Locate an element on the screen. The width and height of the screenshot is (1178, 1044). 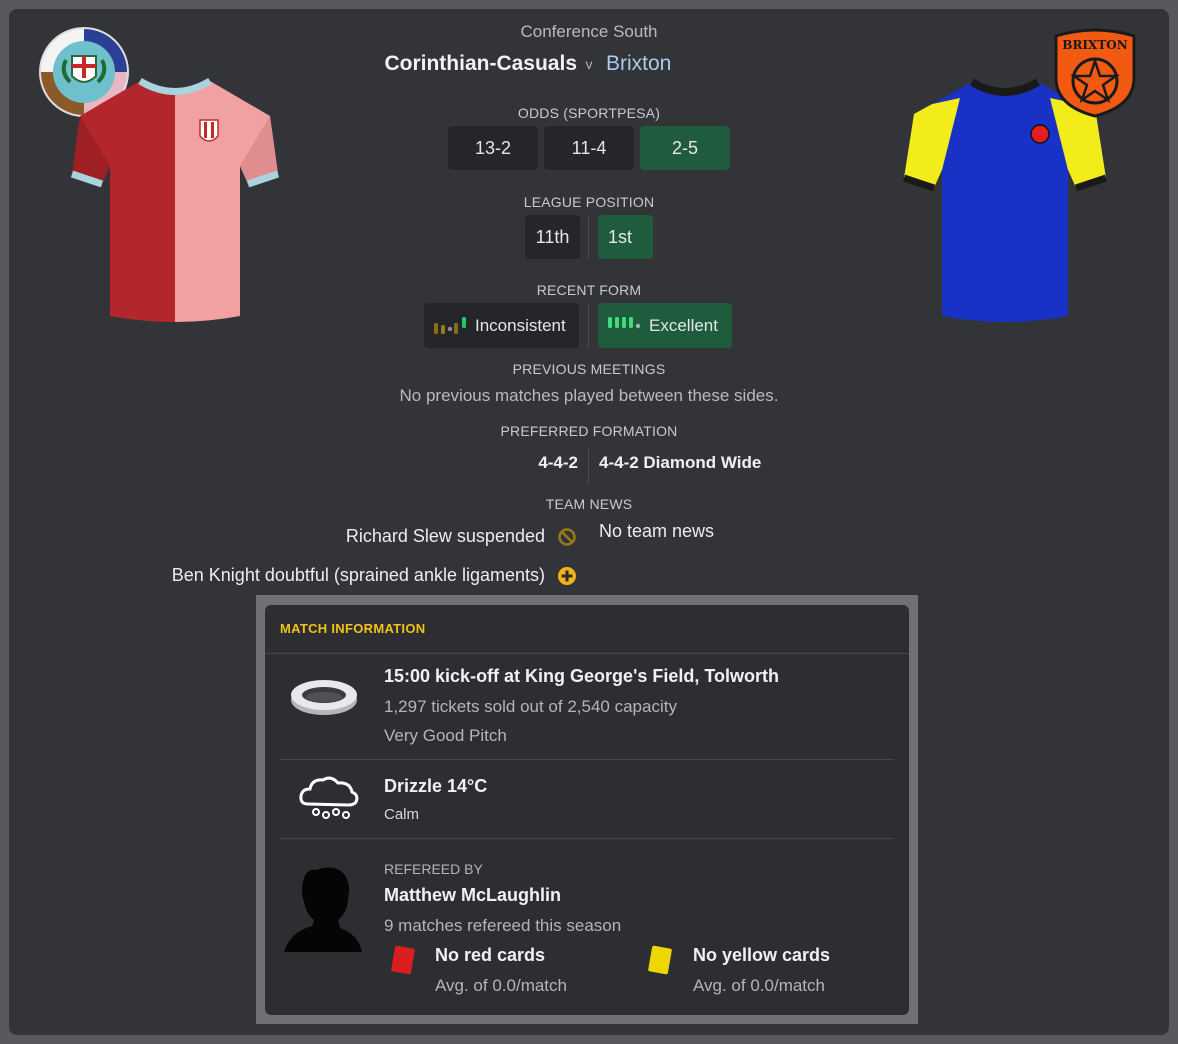
red-card-icon is located at coordinates (403, 960).